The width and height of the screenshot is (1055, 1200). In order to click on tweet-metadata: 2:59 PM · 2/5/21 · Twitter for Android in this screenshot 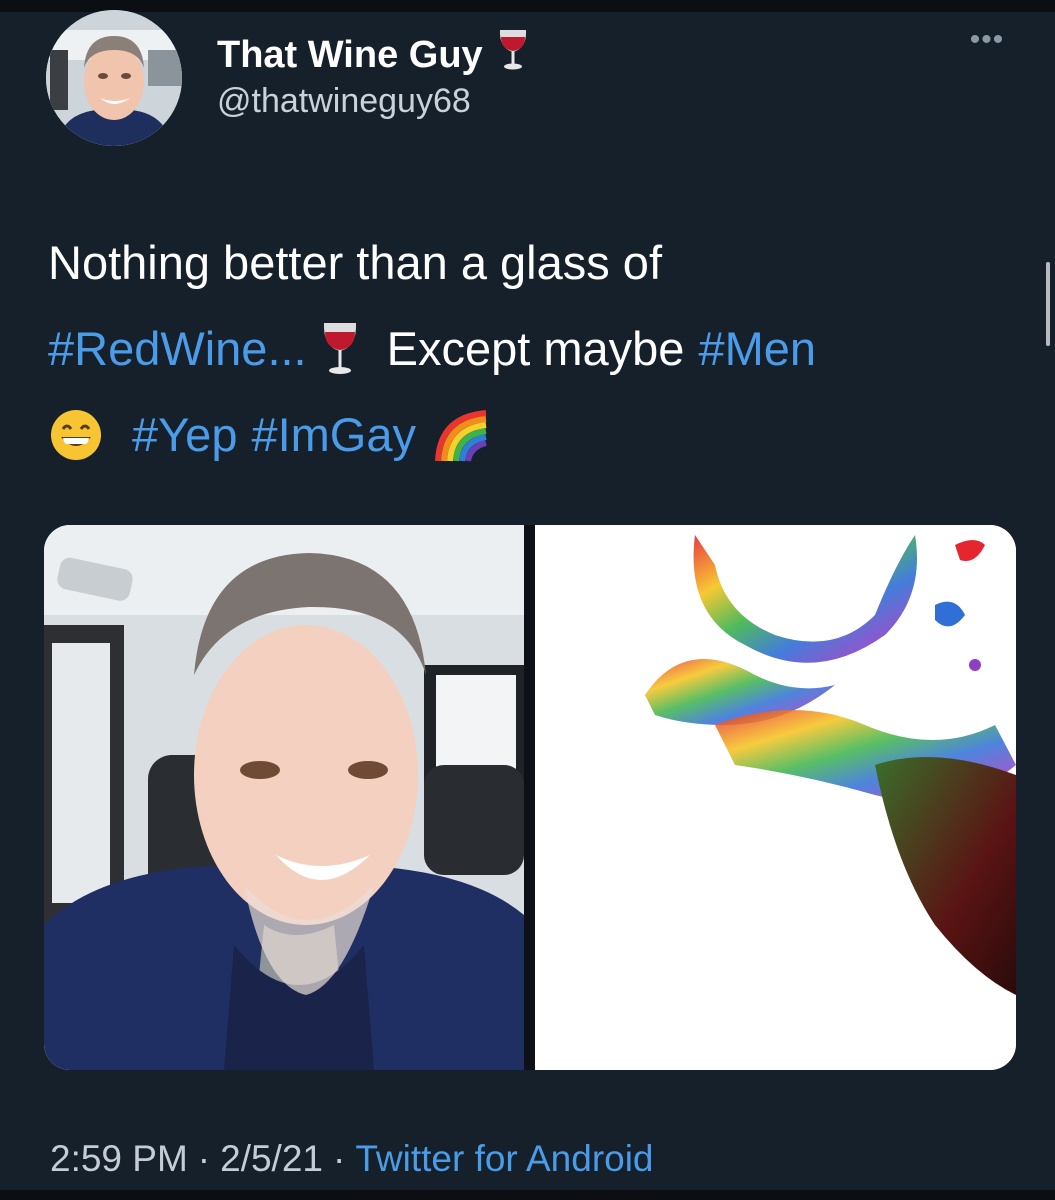, I will do `click(352, 1159)`.